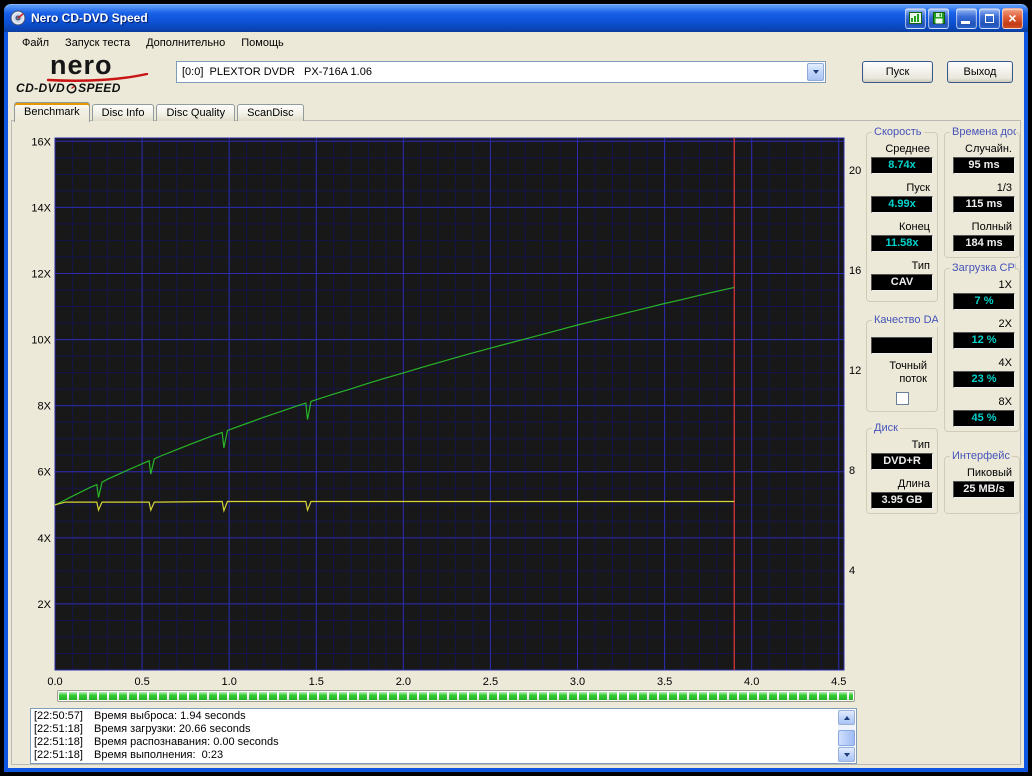 This screenshot has width=1032, height=776. Describe the element at coordinates (18, 18) in the screenshot. I see `app-icon` at that location.